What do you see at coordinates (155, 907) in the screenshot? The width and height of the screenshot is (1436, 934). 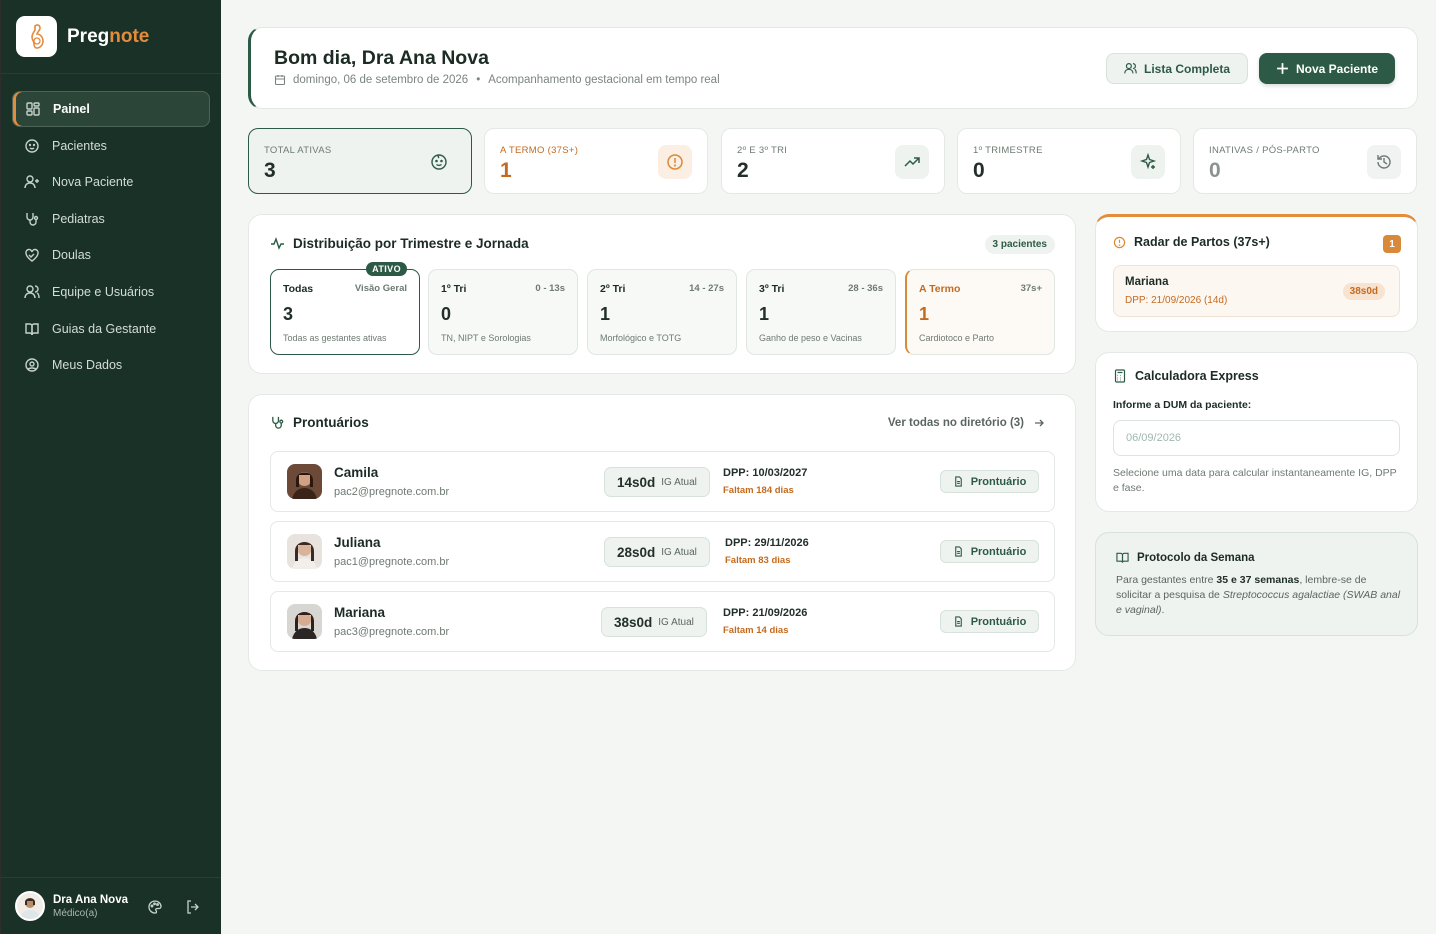 I see `palette-icon` at bounding box center [155, 907].